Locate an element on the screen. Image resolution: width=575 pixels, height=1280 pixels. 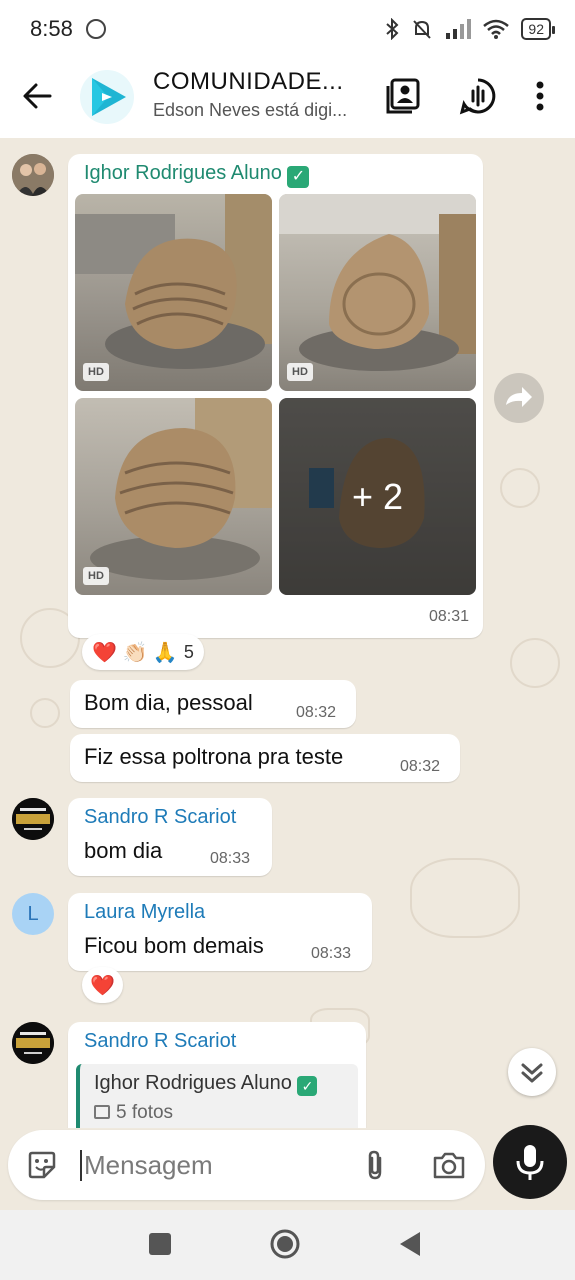
group-avatar is located at coordinates (107, 97).